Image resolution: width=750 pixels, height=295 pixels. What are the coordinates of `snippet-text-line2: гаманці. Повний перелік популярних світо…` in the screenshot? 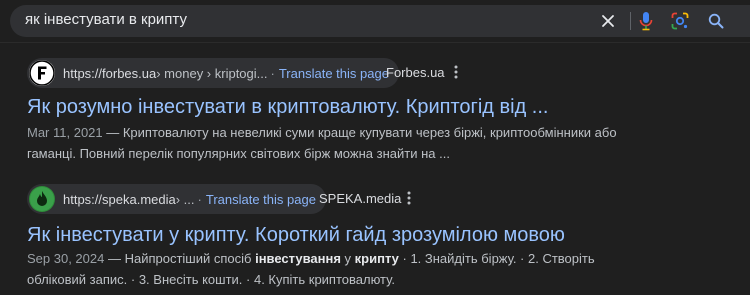 It's located at (238, 153).